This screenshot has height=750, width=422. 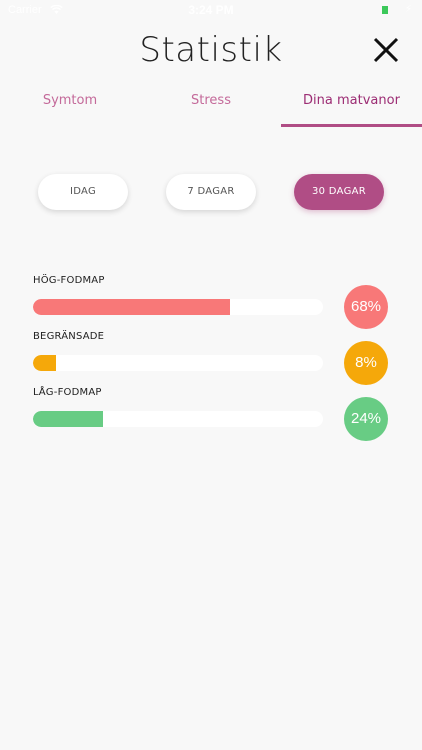 I want to click on percent-badge-lag-fodmap: 24%, so click(x=366, y=419).